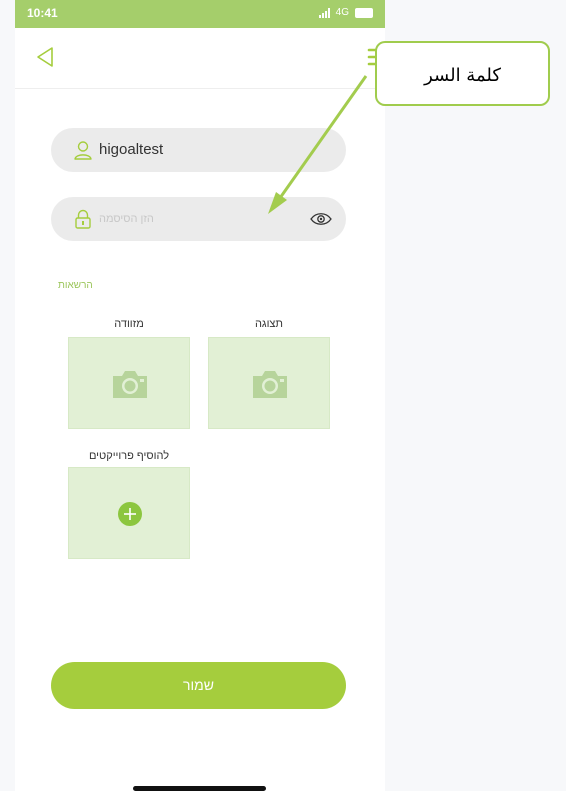 This screenshot has width=566, height=791. What do you see at coordinates (324, 12) in the screenshot?
I see `signal-icon` at bounding box center [324, 12].